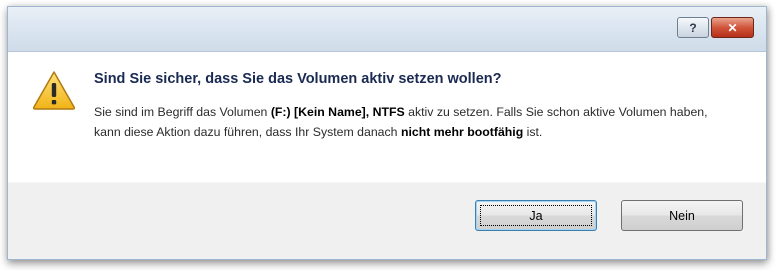  I want to click on message-part-3: ist., so click(533, 132).